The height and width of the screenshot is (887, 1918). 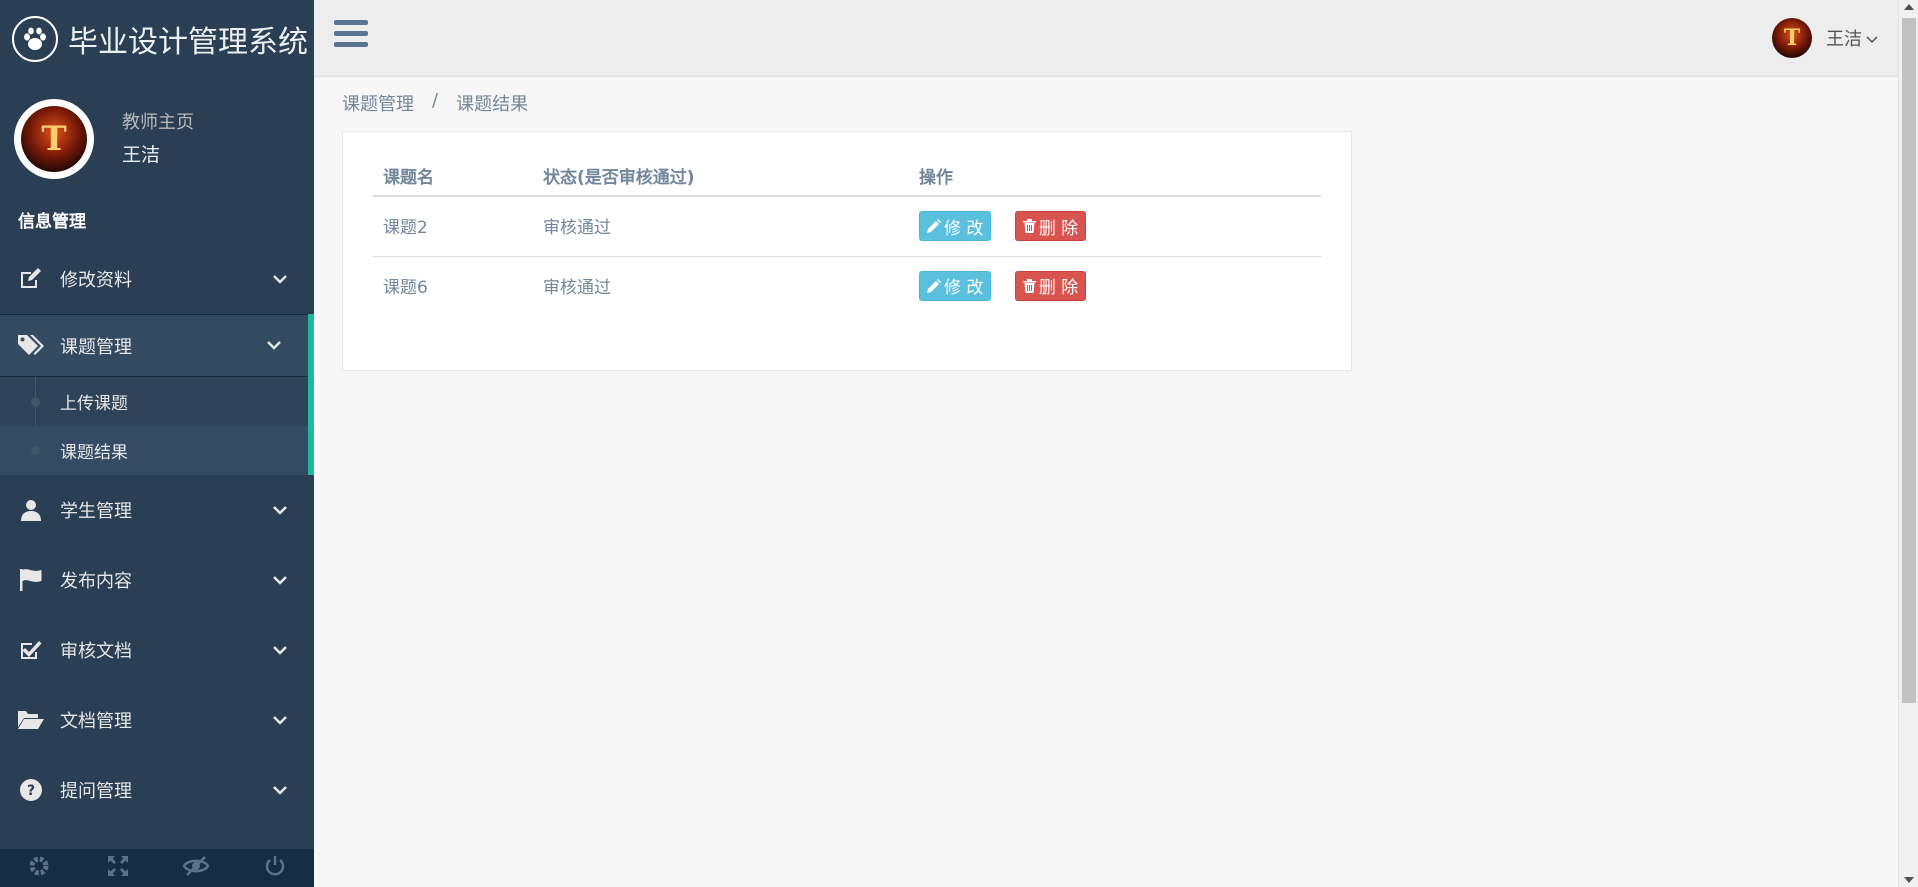 I want to click on hamburger-icon, so click(x=351, y=22).